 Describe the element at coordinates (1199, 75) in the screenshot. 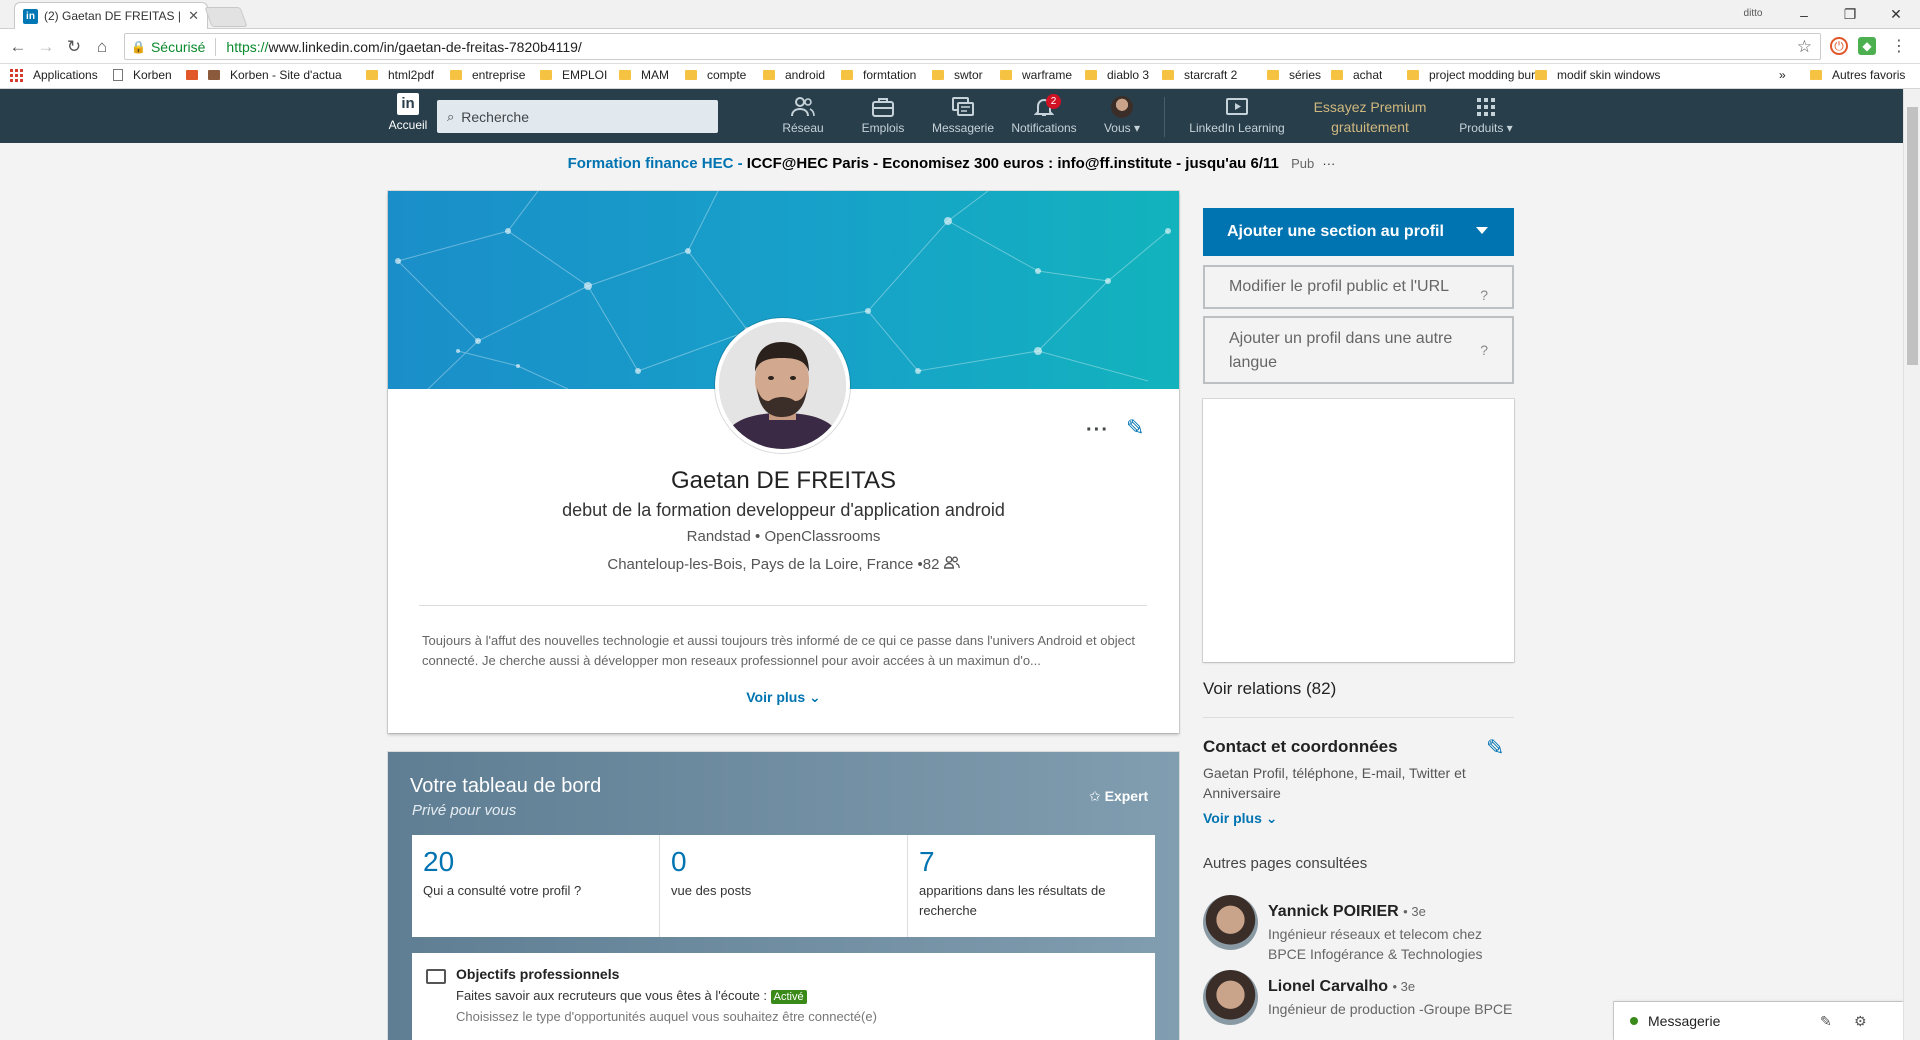

I see `bookmark-item: starcraft 2` at that location.